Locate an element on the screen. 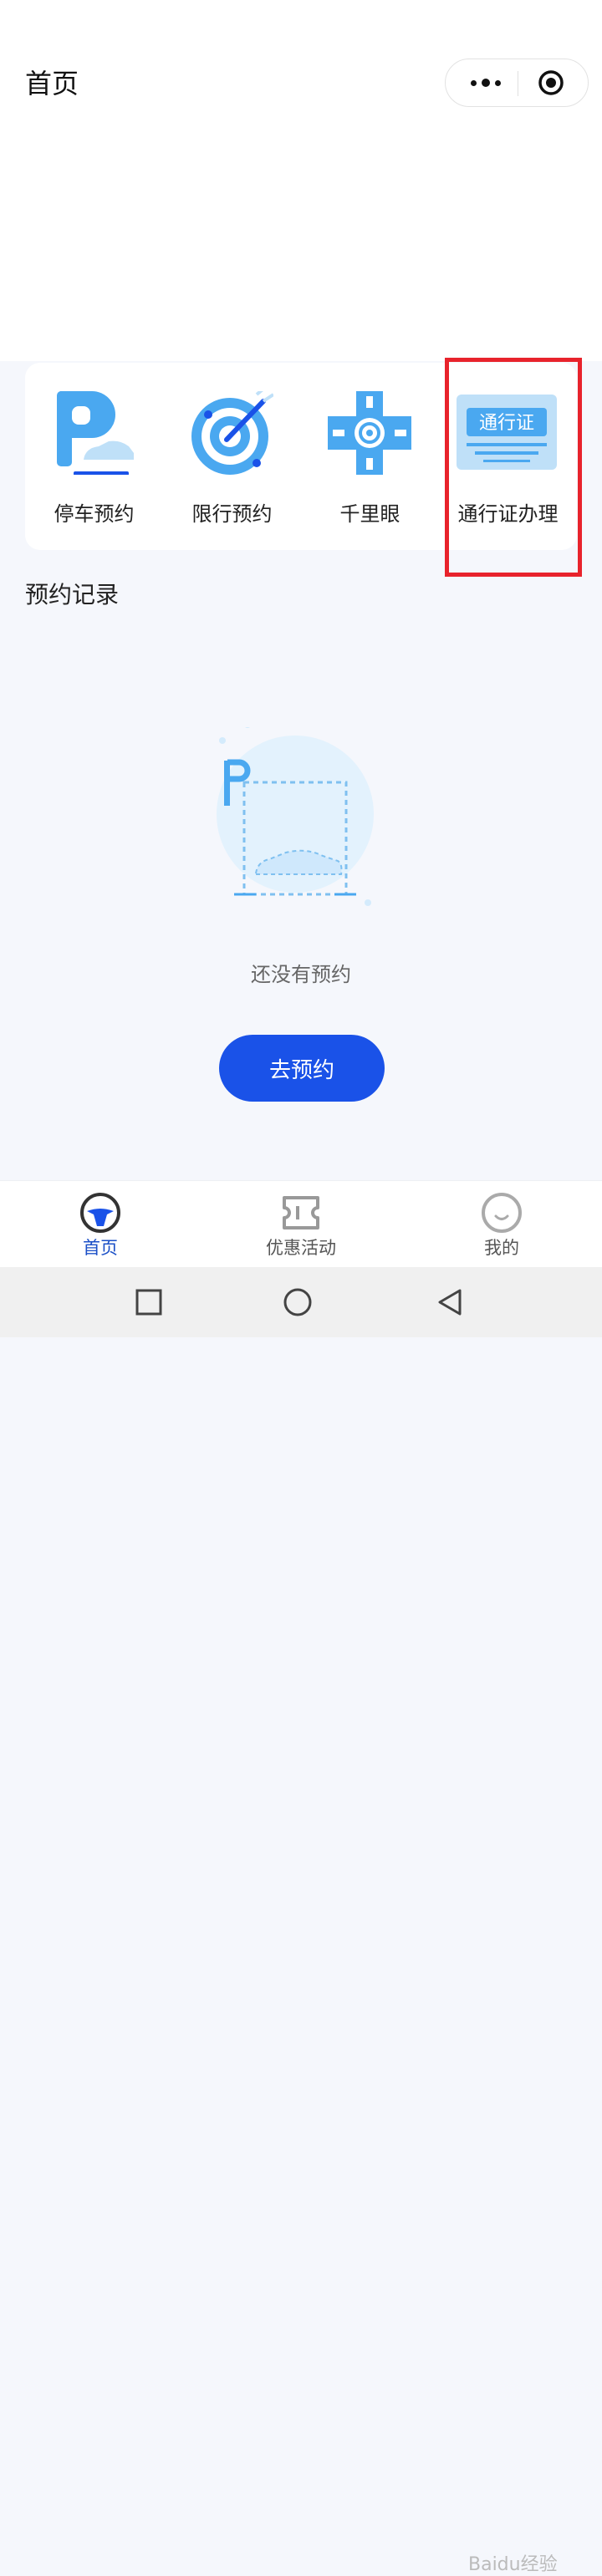 The image size is (602, 2576). more-dots-icon is located at coordinates (486, 82).